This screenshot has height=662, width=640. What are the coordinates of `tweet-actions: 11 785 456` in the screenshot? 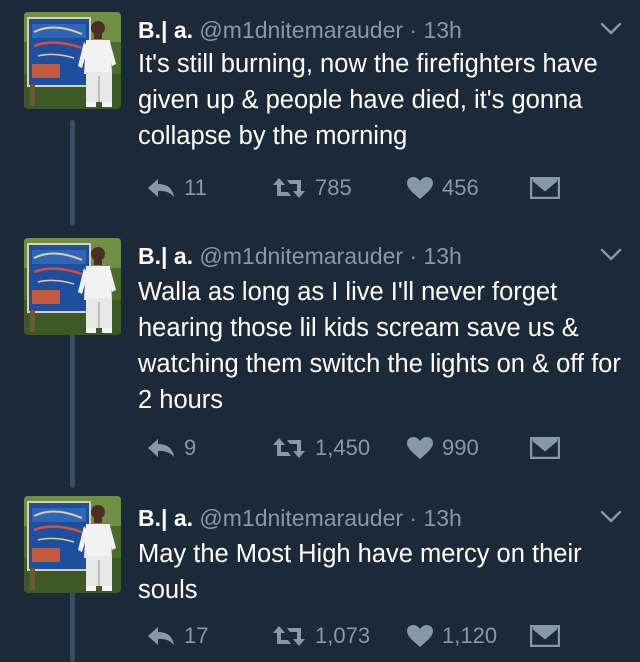 It's located at (320, 188).